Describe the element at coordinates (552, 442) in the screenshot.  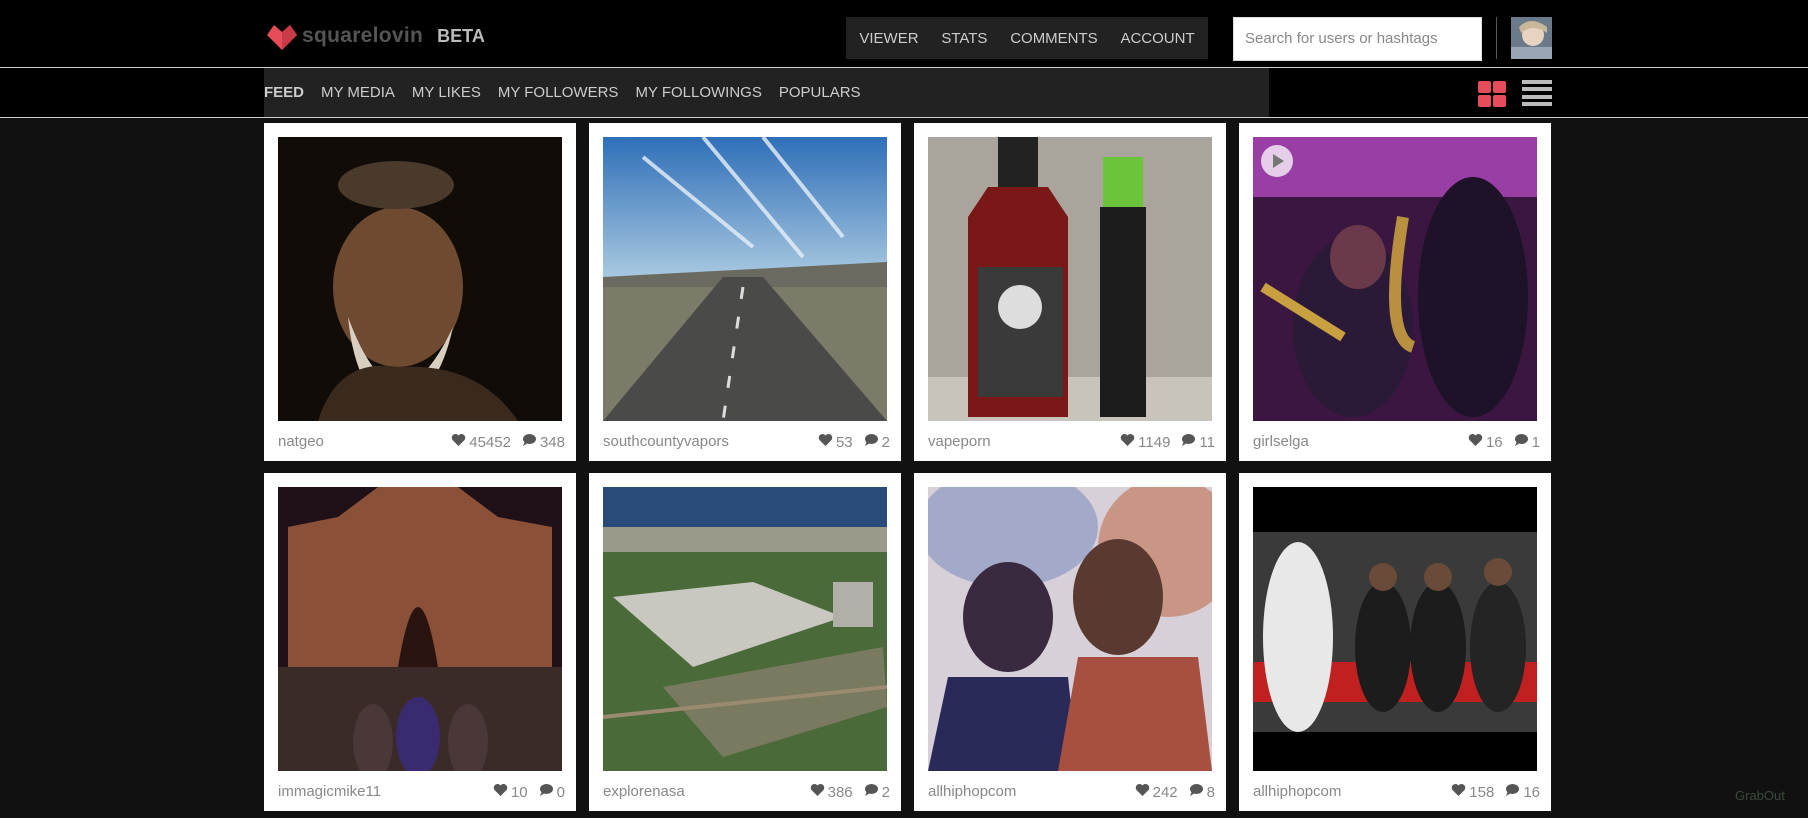
I see `comments-count: 348` at that location.